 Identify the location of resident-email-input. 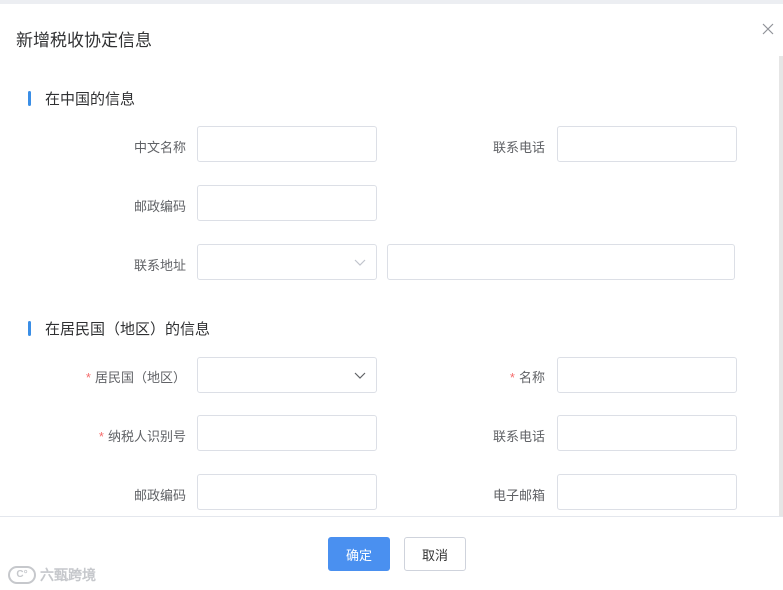
(647, 492).